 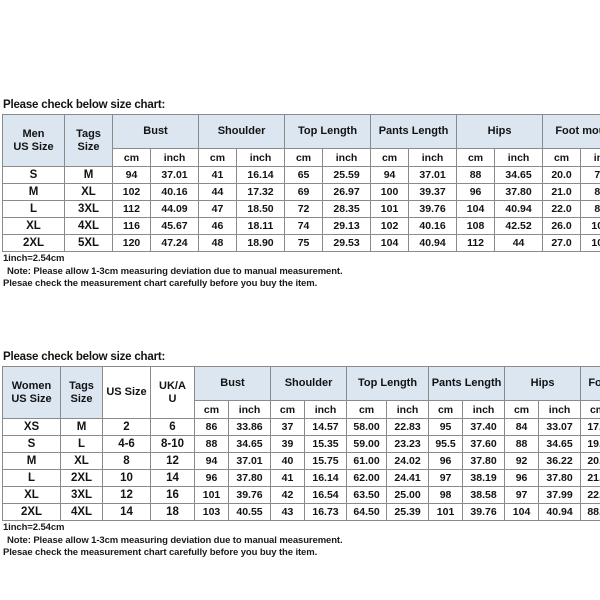 I want to click on womens-row-2-val-2: 40, so click(x=288, y=461).